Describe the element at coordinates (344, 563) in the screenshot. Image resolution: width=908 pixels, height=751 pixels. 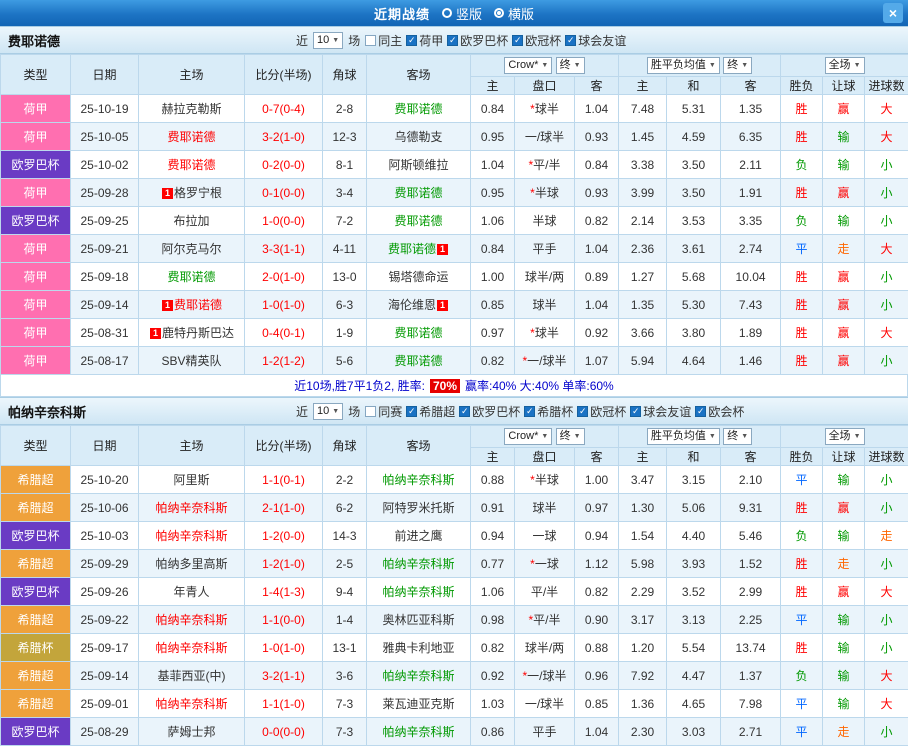
I see `corner-score: 2-5` at that location.